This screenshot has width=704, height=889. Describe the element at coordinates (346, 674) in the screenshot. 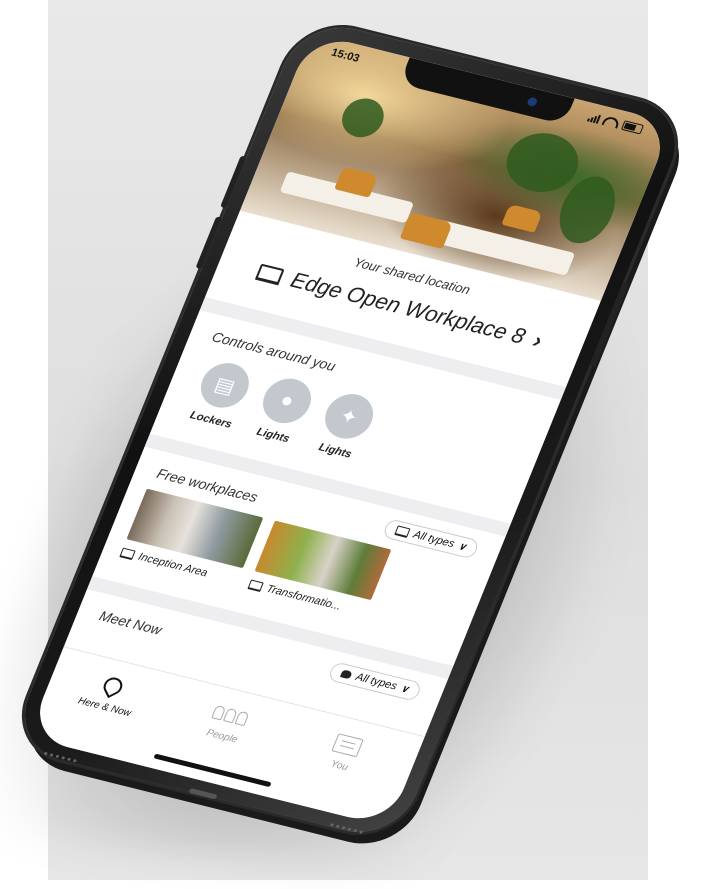

I see `chat-icon` at that location.